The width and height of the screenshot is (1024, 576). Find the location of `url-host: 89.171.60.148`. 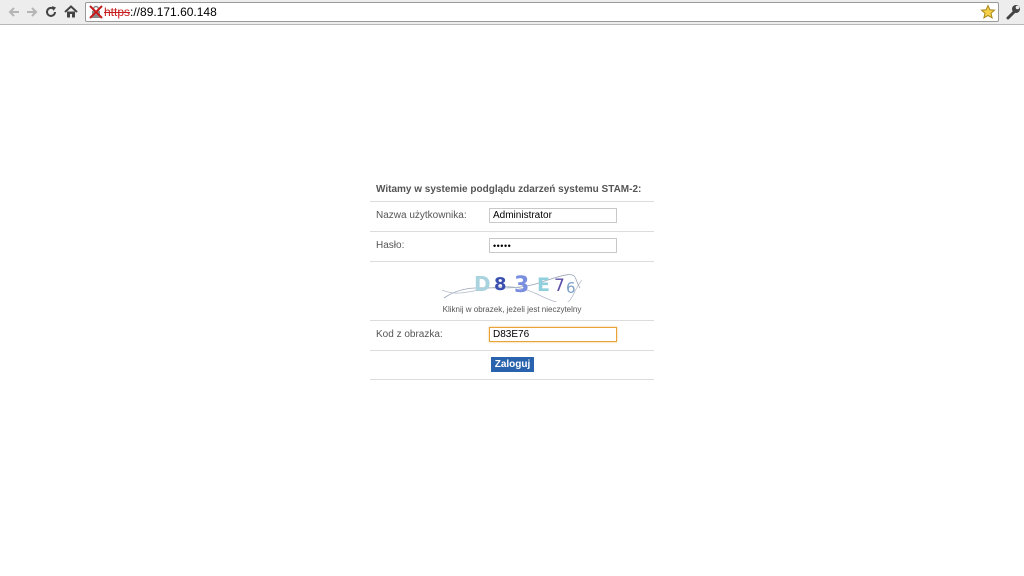

url-host: 89.171.60.148 is located at coordinates (178, 12).